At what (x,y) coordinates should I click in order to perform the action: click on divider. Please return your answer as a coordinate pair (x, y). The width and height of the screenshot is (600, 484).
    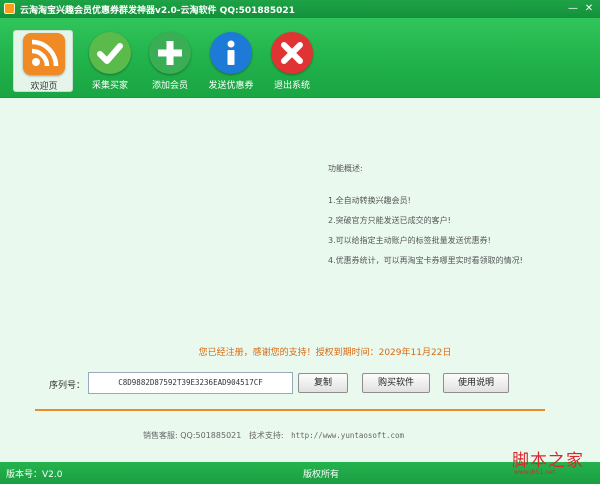
    Looking at the image, I should click on (290, 410).